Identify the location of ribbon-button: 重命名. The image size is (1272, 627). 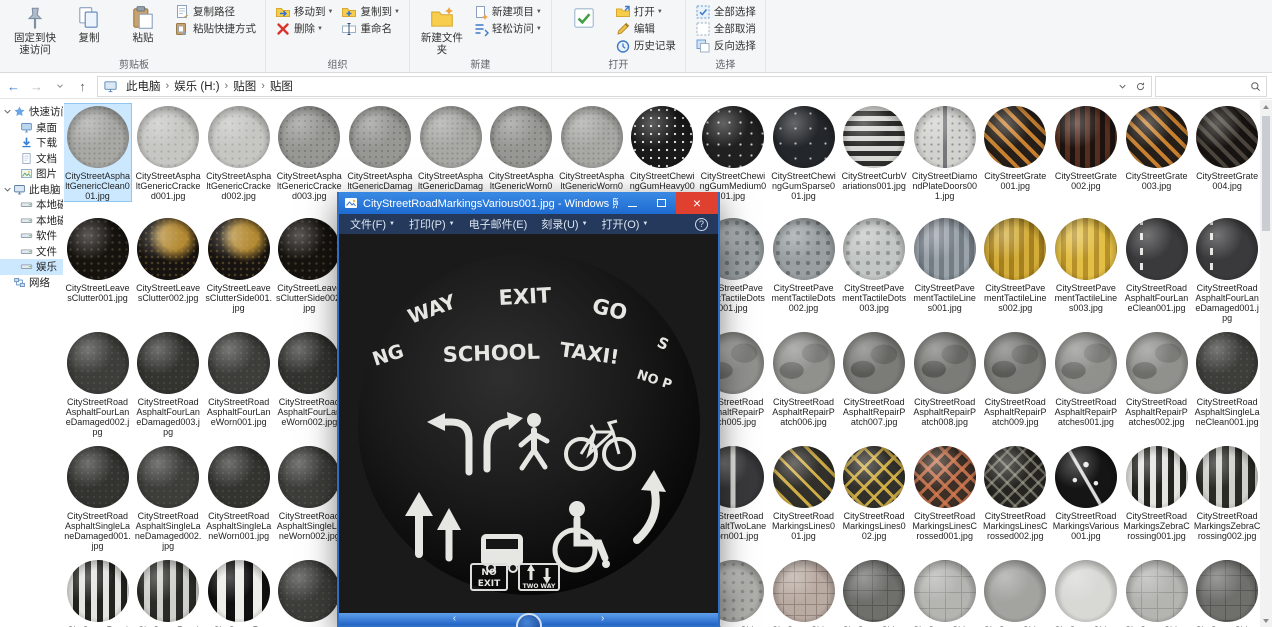
(370, 28).